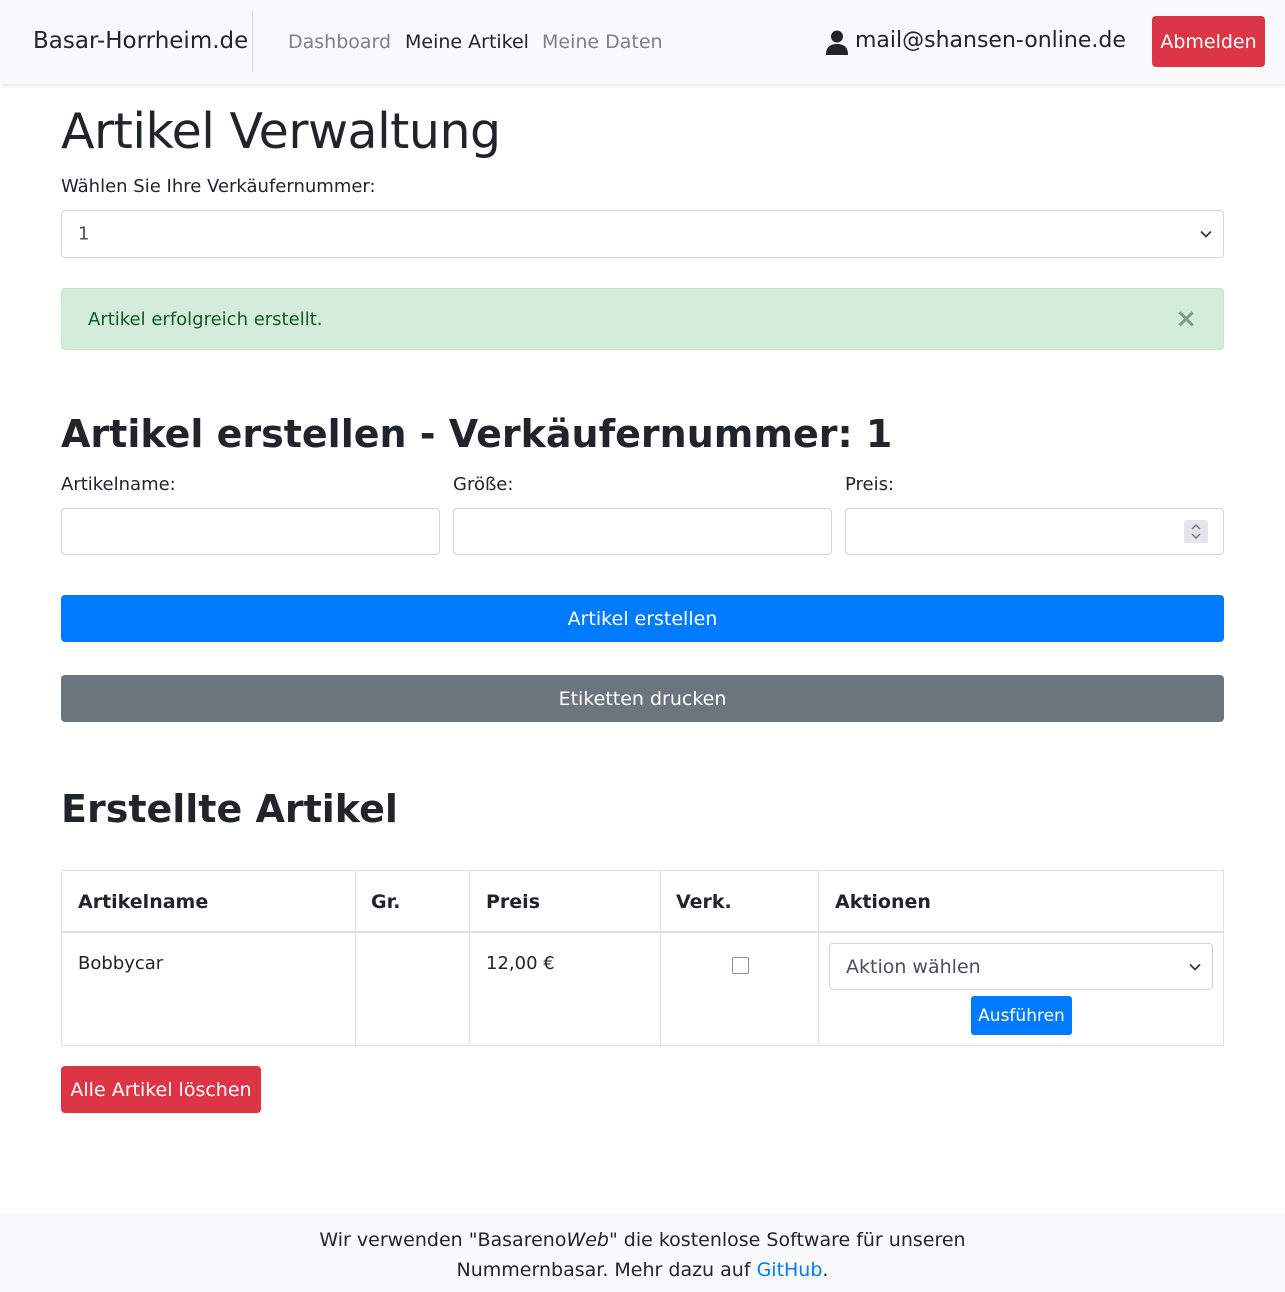 The width and height of the screenshot is (1285, 1292). I want to click on seller-select: 1, so click(642, 234).